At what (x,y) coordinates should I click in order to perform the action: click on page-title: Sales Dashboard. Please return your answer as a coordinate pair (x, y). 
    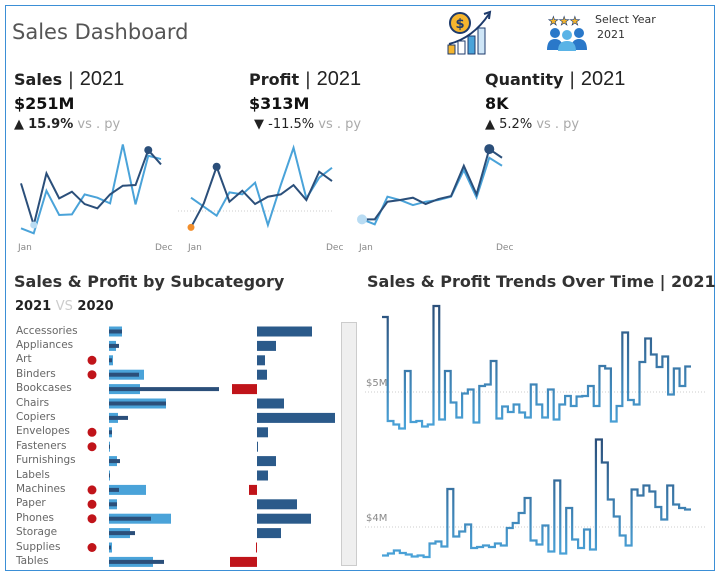
    Looking at the image, I should click on (100, 32).